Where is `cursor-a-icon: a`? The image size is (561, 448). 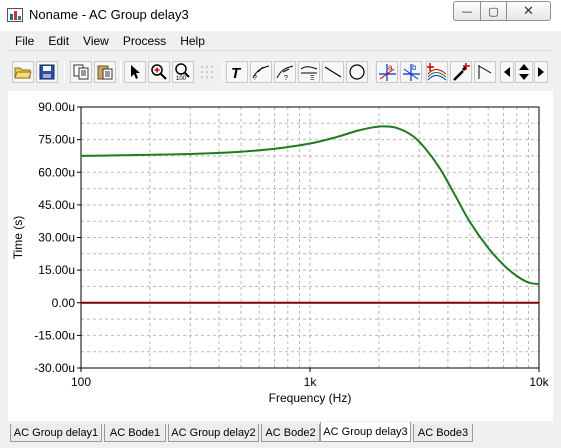 cursor-a-icon: a is located at coordinates (387, 72).